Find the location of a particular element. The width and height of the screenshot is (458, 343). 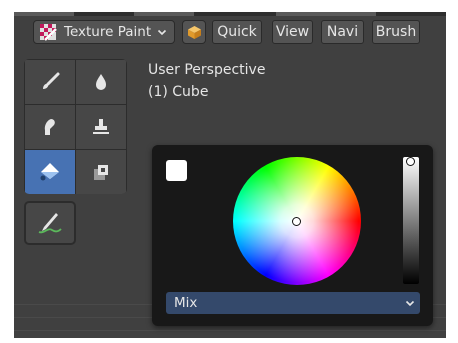

value-slider-handle is located at coordinates (410, 161).